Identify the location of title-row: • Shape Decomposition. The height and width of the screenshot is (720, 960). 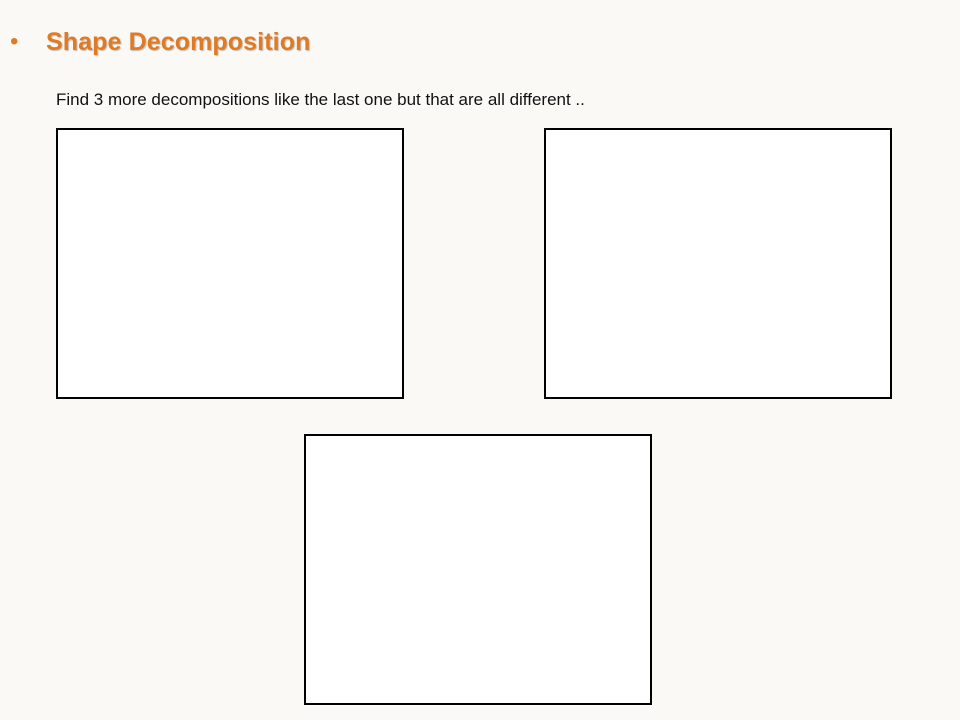
(159, 42).